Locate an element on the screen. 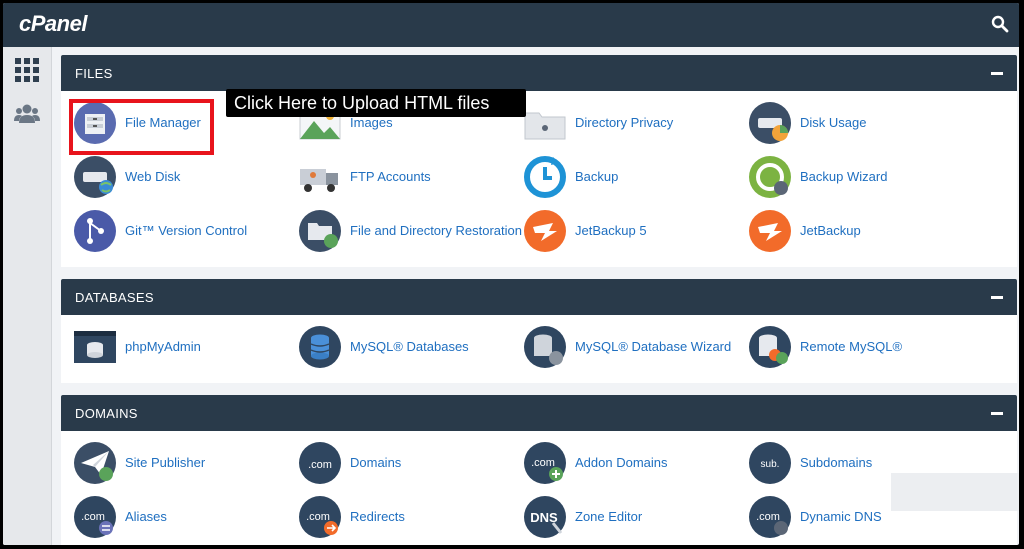 This screenshot has height=549, width=1024. aliases-icon: .com is located at coordinates (95, 517).